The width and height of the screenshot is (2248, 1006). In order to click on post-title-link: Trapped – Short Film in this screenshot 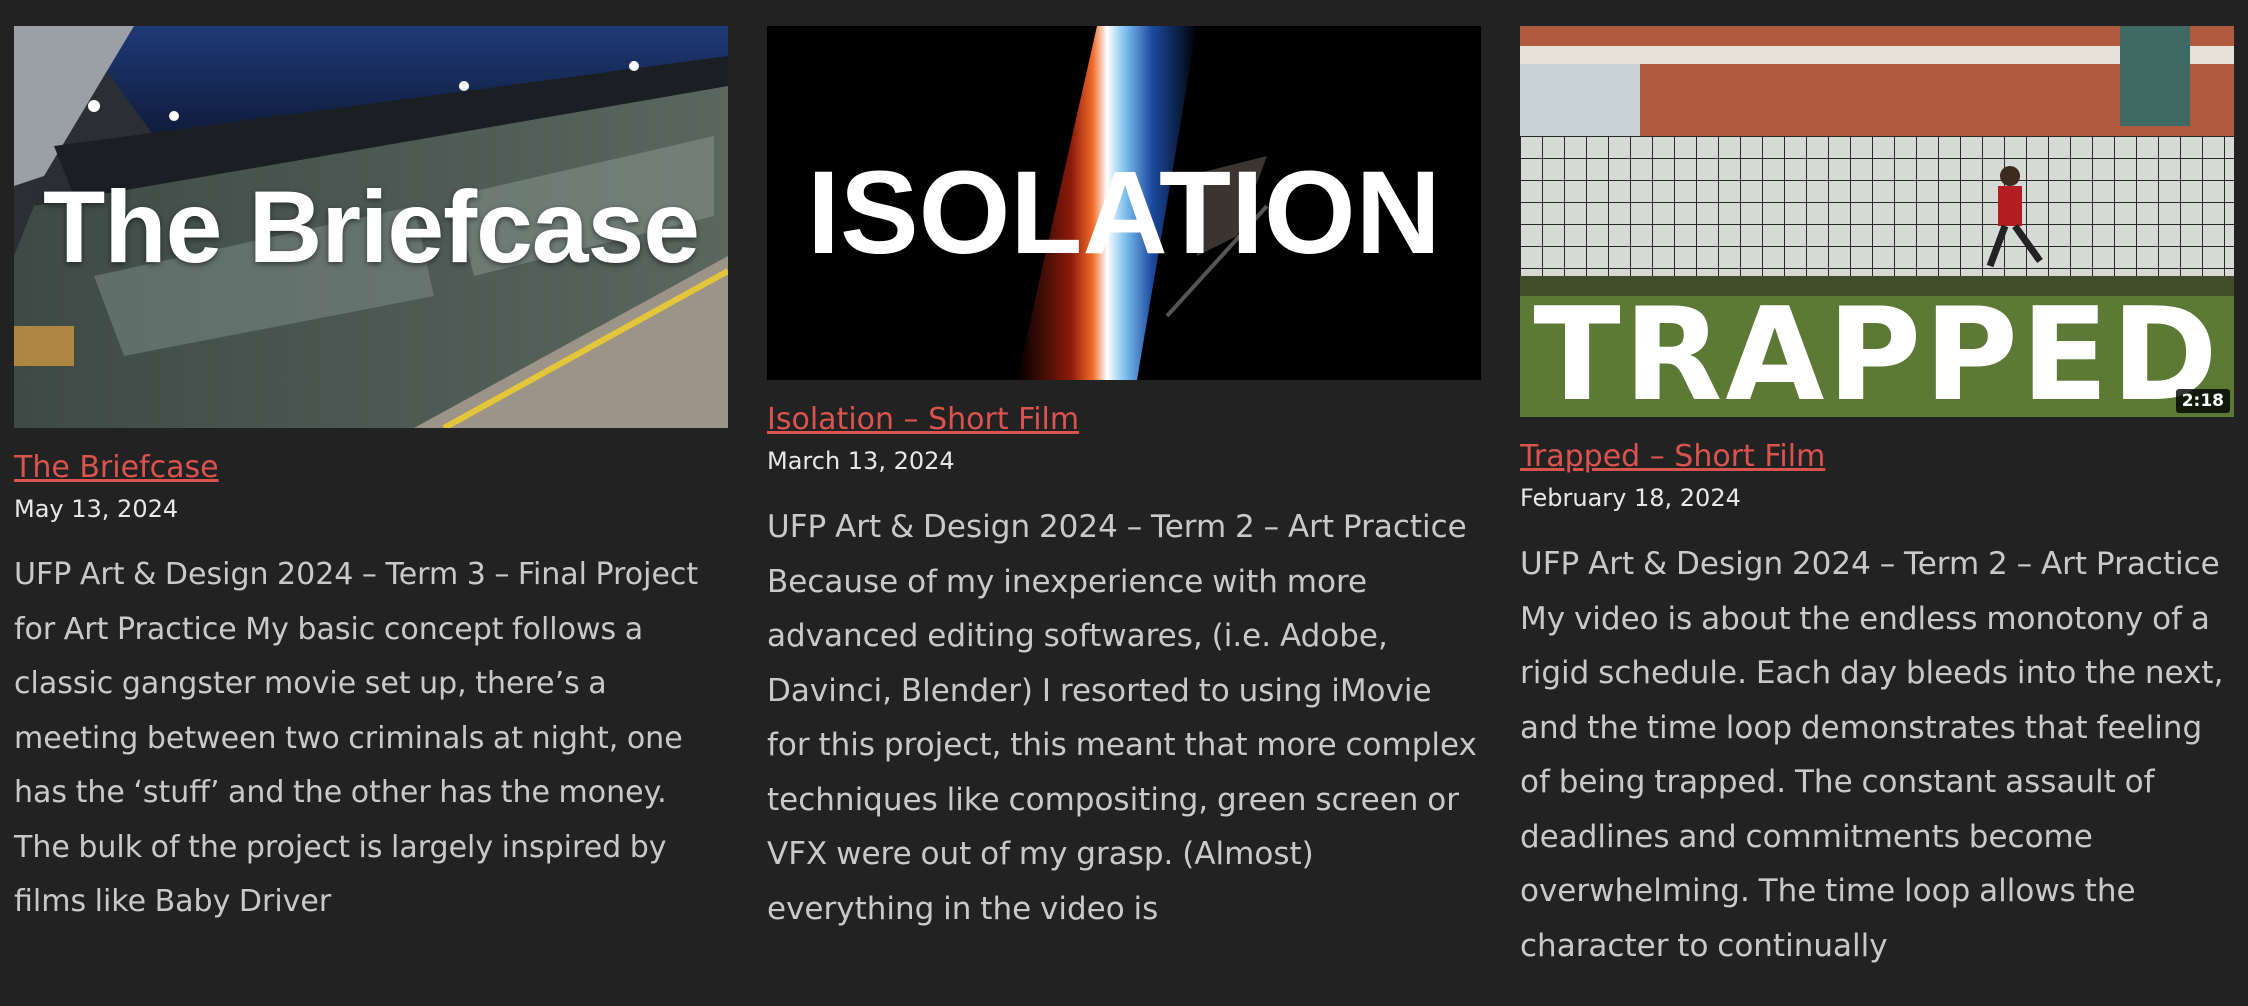, I will do `click(1672, 457)`.